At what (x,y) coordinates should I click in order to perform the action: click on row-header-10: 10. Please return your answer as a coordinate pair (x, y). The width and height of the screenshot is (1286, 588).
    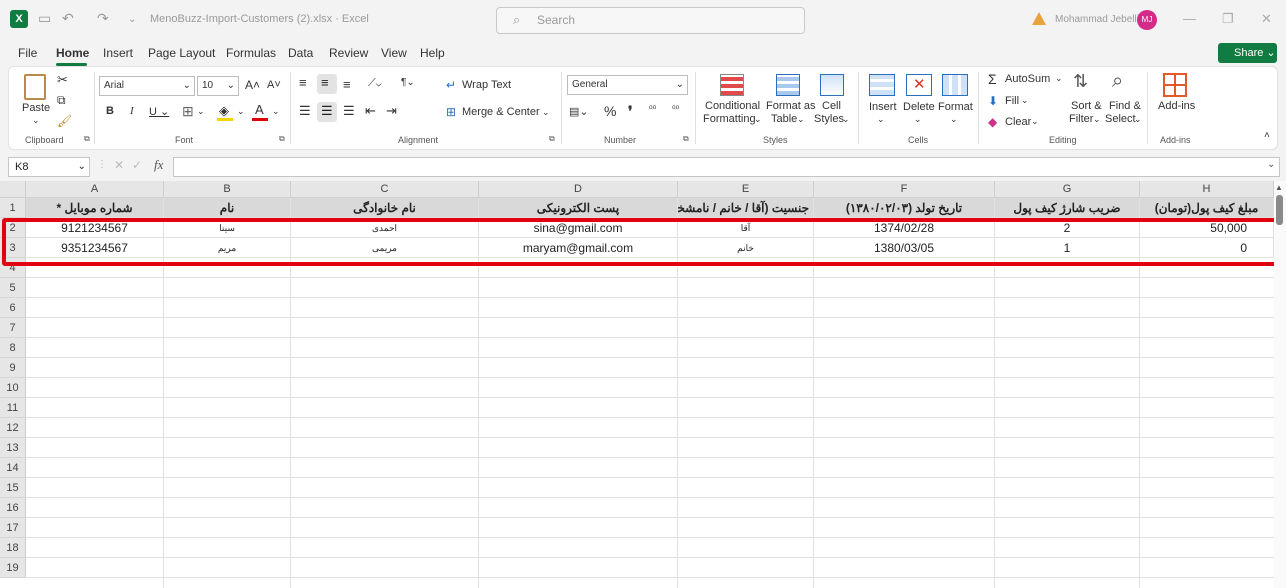
    Looking at the image, I should click on (13, 388).